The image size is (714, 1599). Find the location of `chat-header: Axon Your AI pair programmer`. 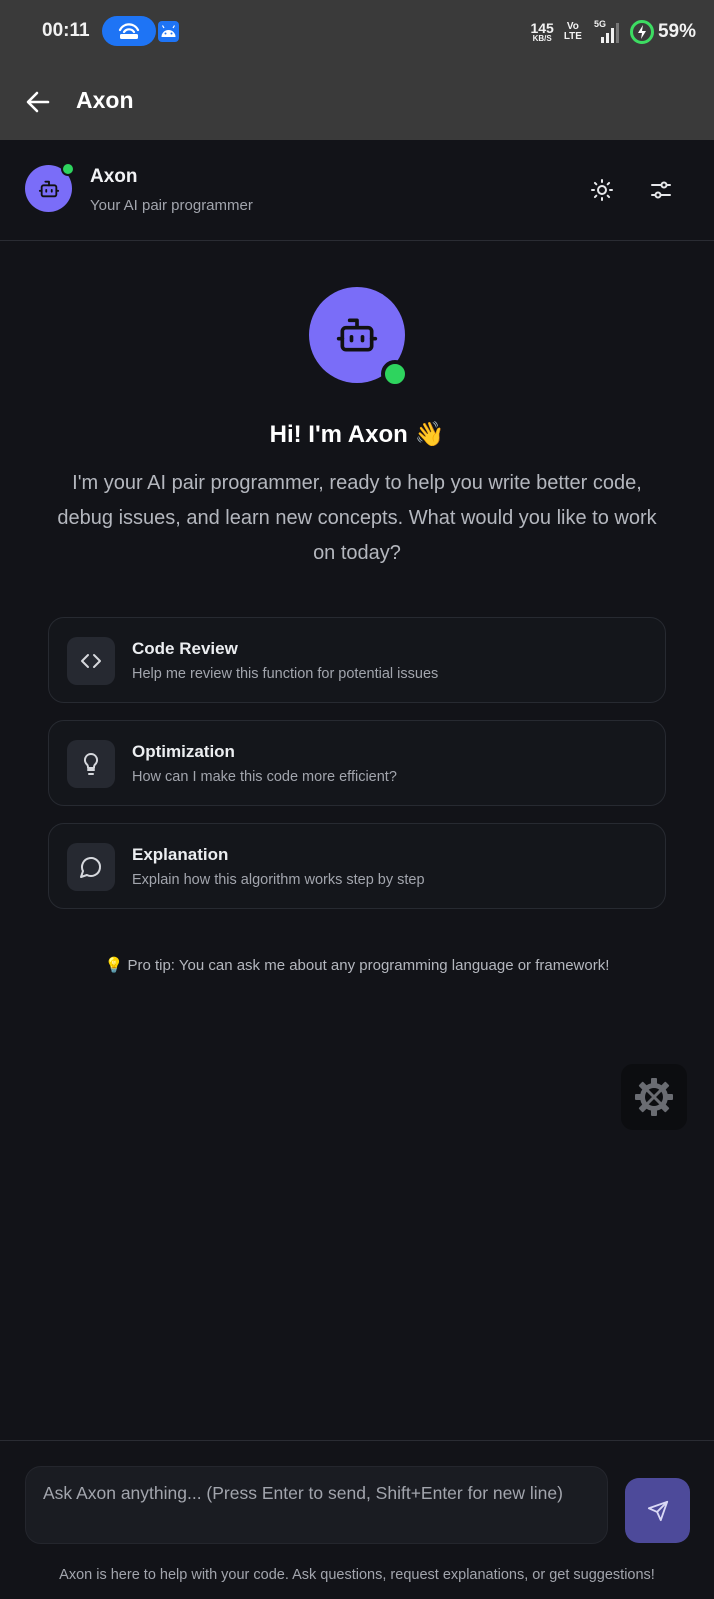

chat-header: Axon Your AI pair programmer is located at coordinates (357, 190).